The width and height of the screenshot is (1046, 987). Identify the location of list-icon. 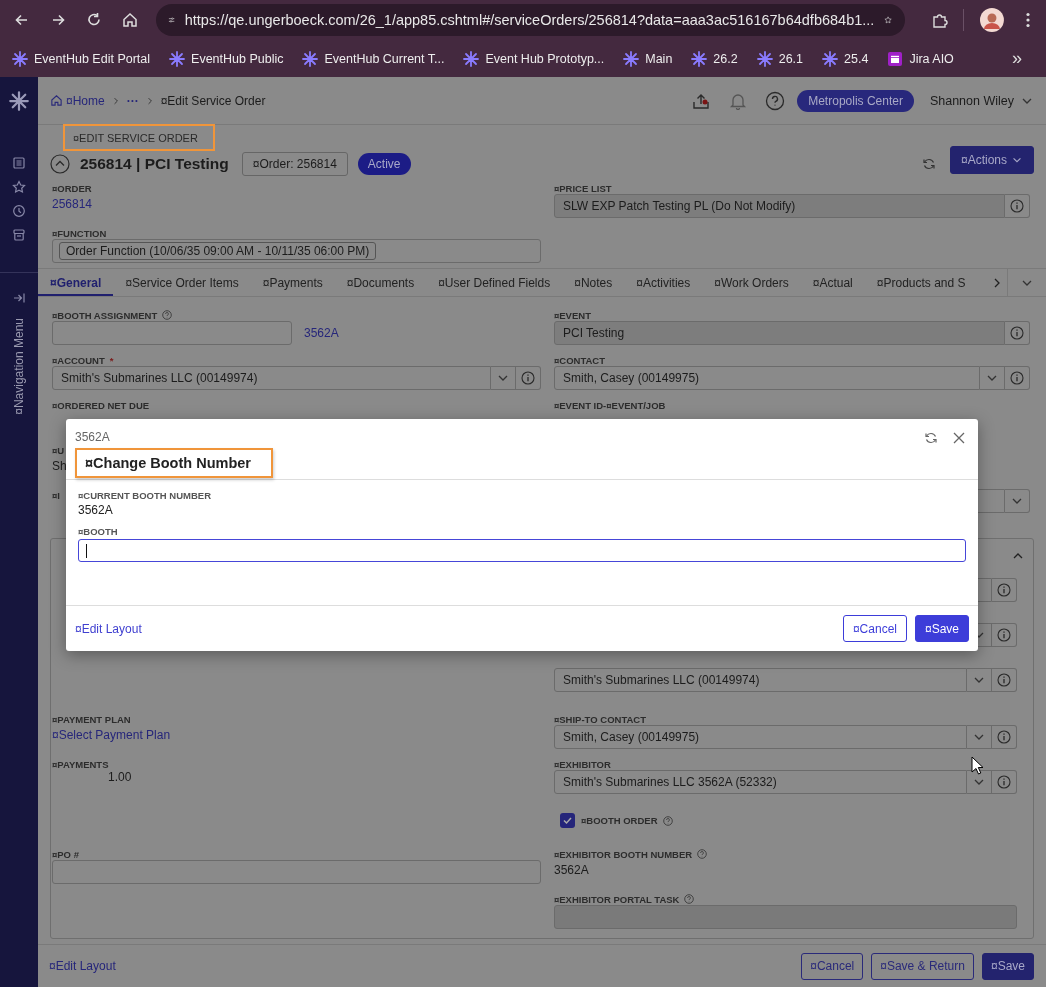
(19, 163).